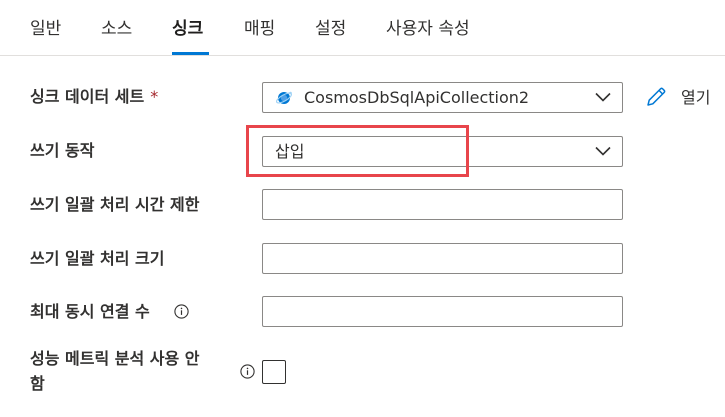 This screenshot has height=417, width=725. I want to click on disable-metrics-checkbox, so click(274, 372).